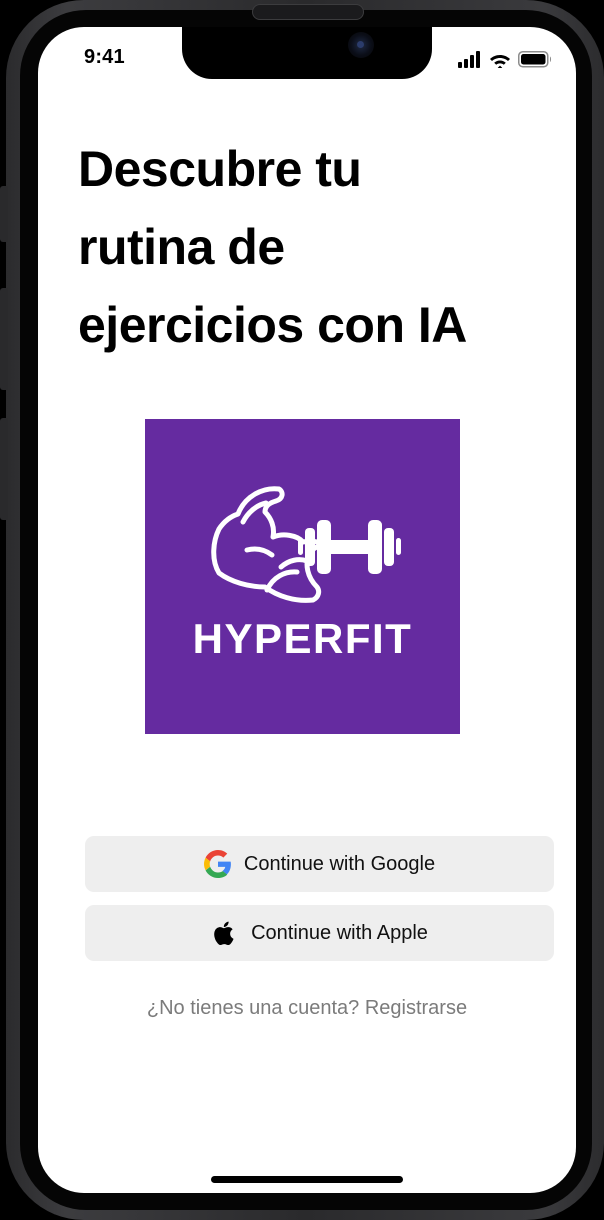  Describe the element at coordinates (224, 933) in the screenshot. I see `apple-icon` at that location.